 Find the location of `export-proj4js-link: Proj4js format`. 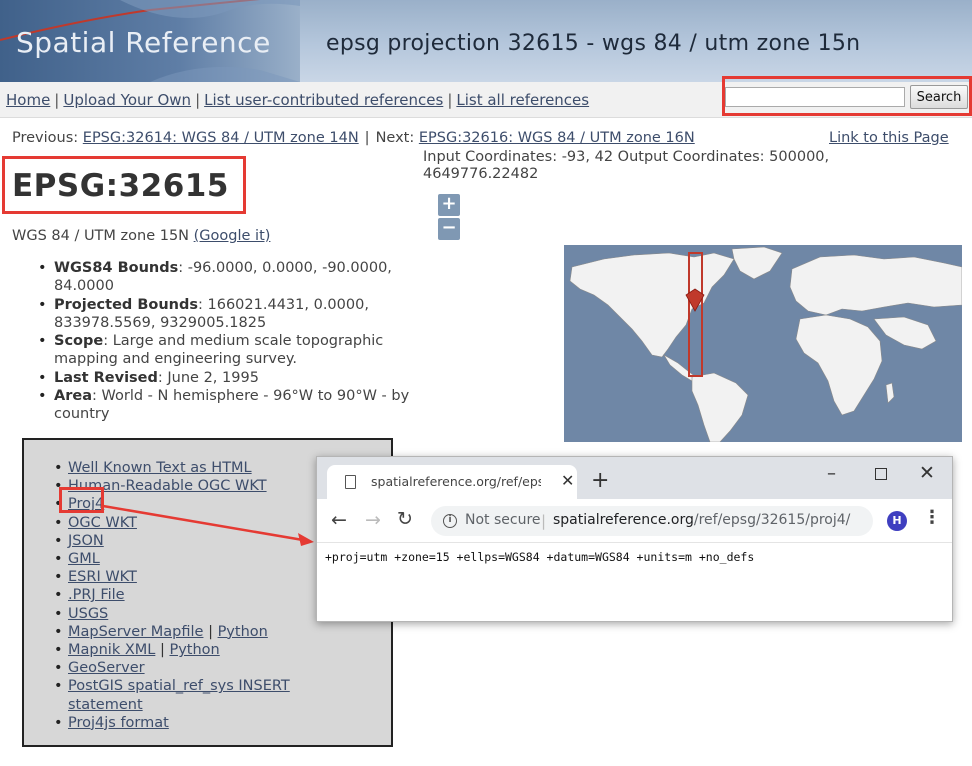

export-proj4js-link: Proj4js format is located at coordinates (118, 723).